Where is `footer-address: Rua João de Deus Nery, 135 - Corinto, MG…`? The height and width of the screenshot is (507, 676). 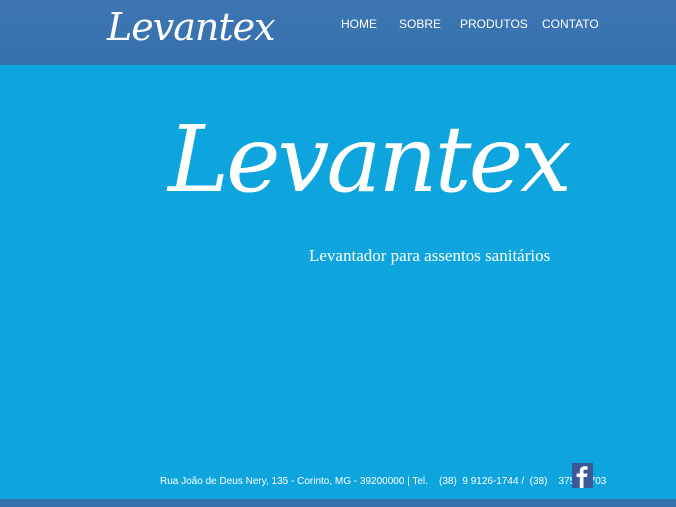 footer-address: Rua João de Deus Nery, 135 - Corinto, MG… is located at coordinates (383, 481).